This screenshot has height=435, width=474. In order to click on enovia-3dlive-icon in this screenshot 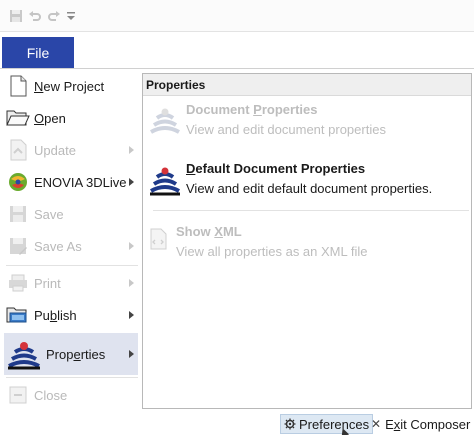, I will do `click(18, 182)`.